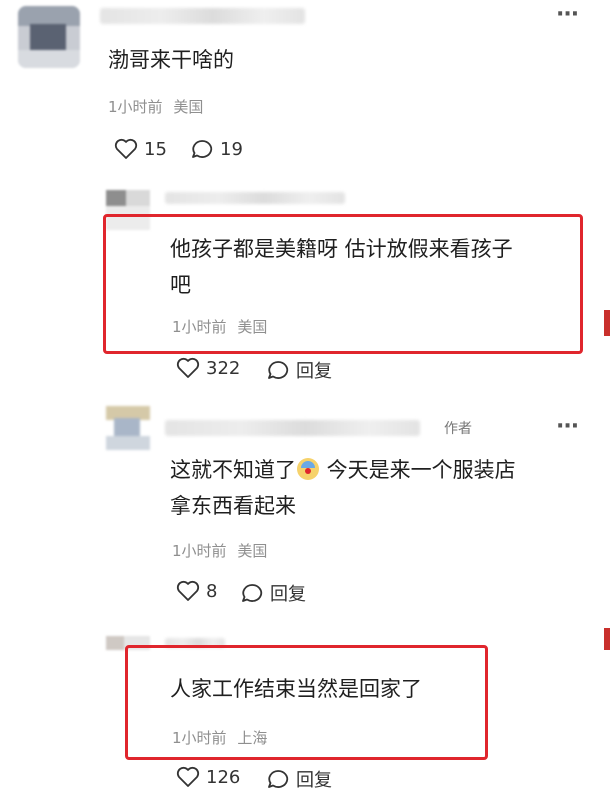 This screenshot has width=610, height=792. What do you see at coordinates (140, 149) in the screenshot?
I see `like-button: 15` at bounding box center [140, 149].